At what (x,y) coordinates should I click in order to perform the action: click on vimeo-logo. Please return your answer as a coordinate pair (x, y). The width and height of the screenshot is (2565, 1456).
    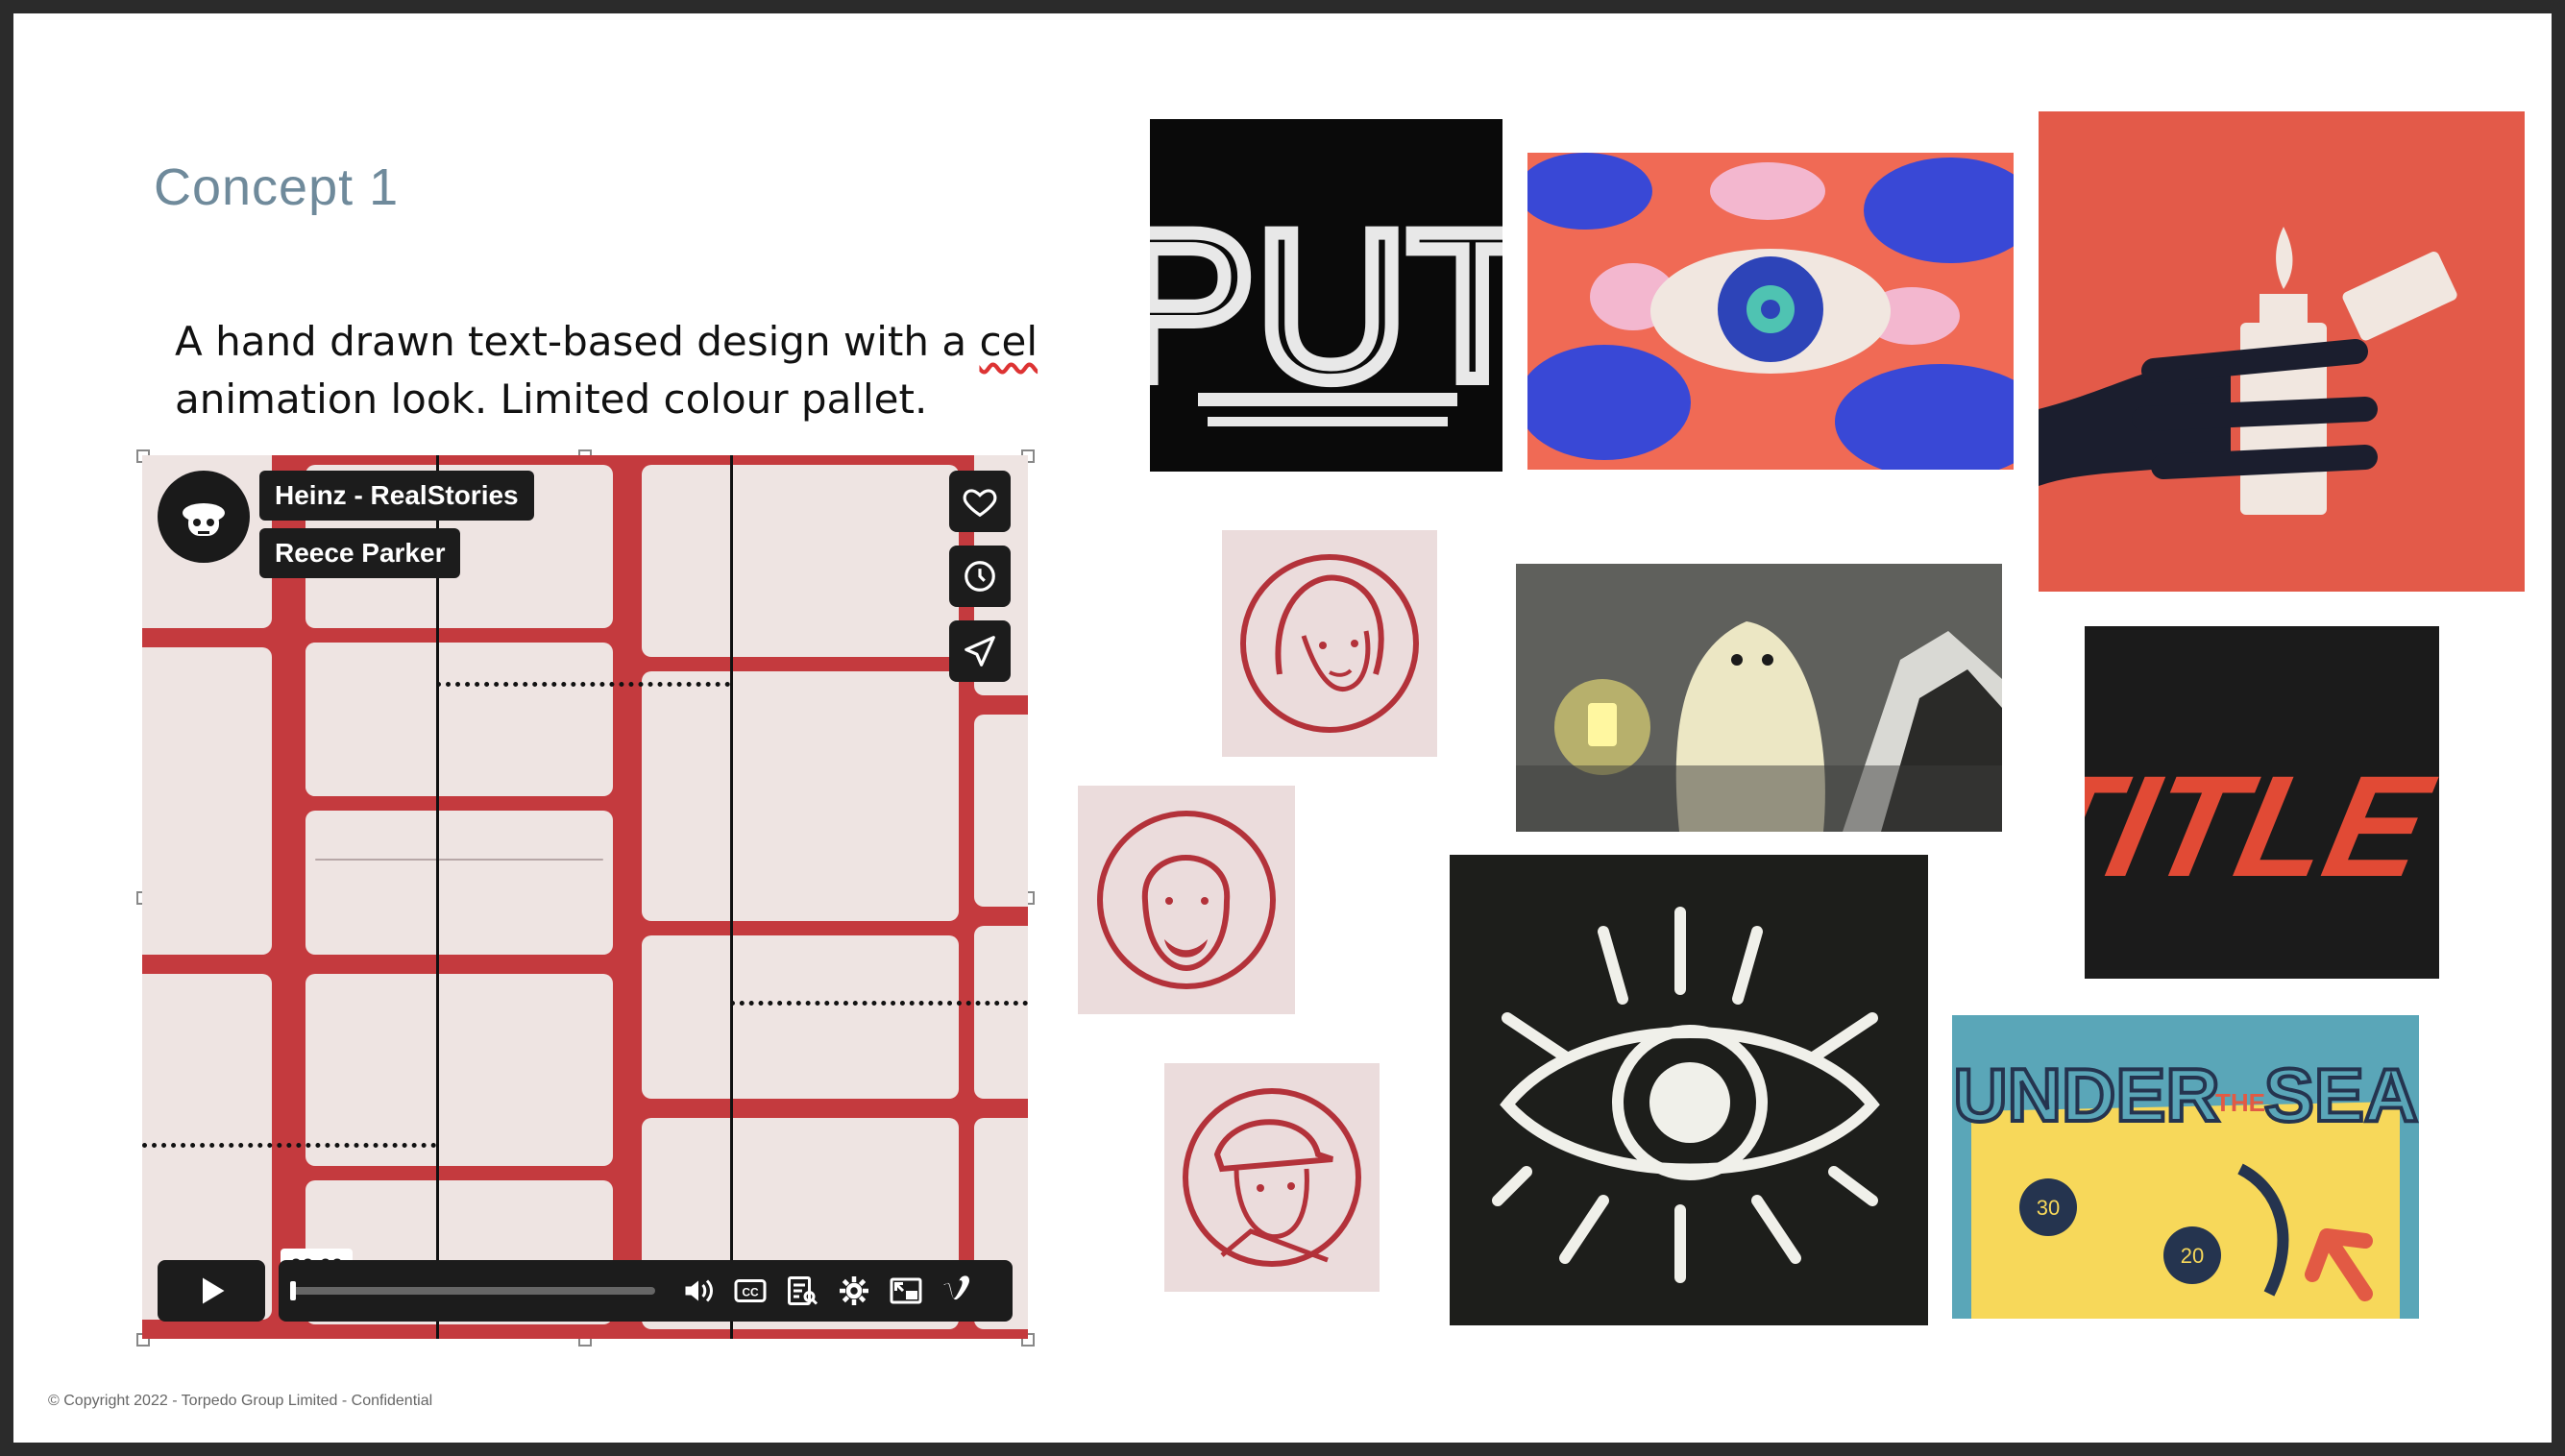
    Looking at the image, I should click on (958, 1291).